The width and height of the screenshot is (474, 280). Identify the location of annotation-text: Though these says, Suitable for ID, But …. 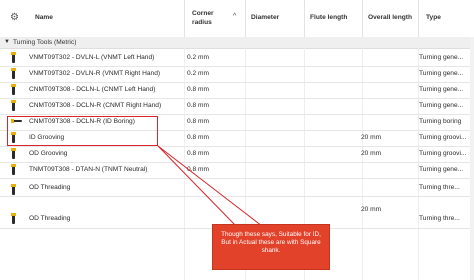
(271, 242).